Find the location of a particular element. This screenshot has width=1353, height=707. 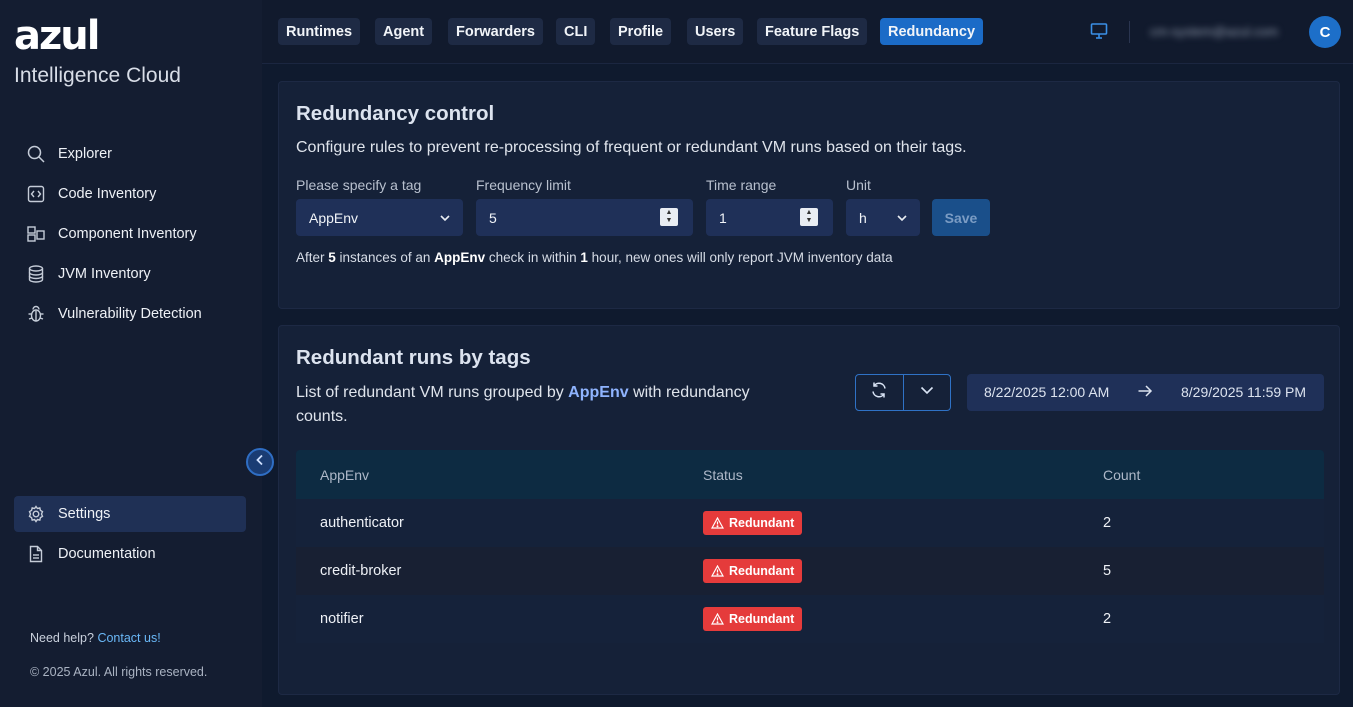

code-icon is located at coordinates (36, 194).